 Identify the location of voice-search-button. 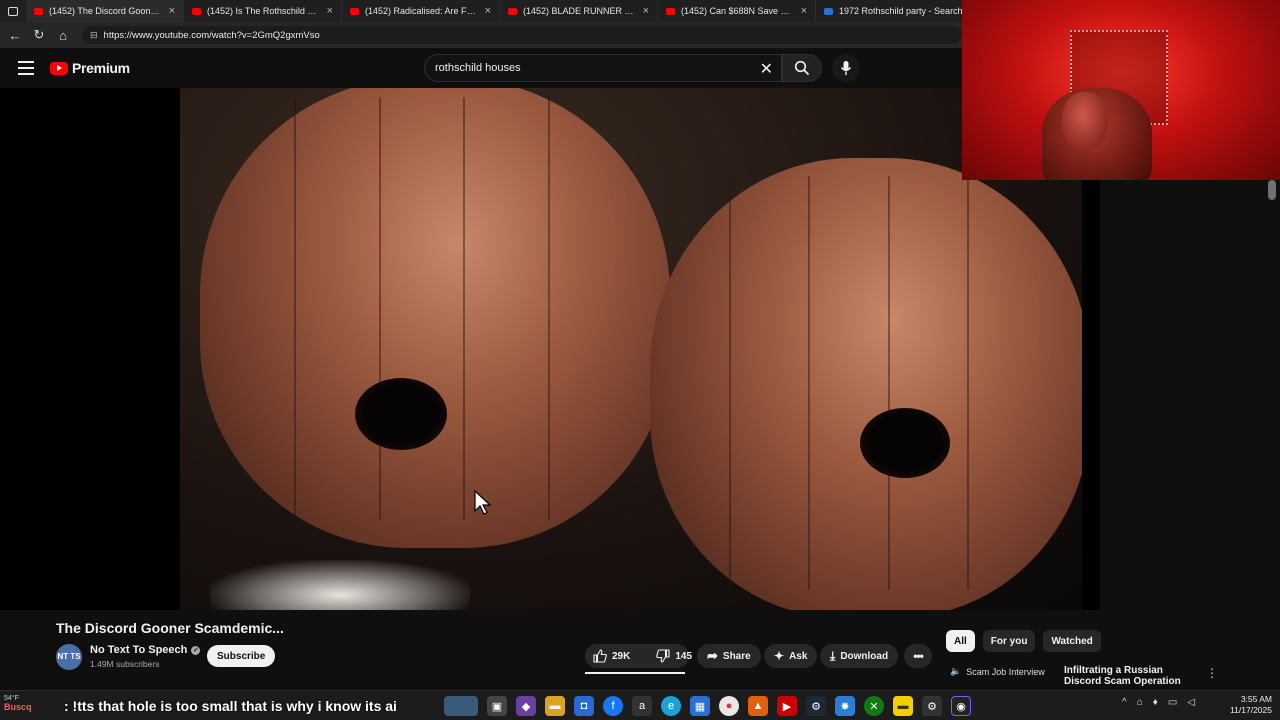
(846, 68).